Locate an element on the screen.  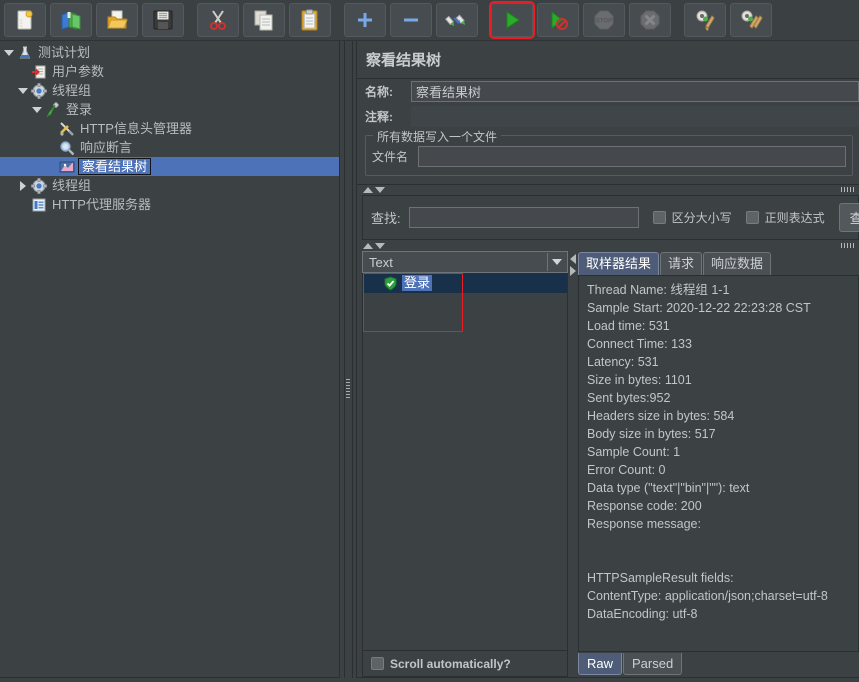
green-shield-check-icon is located at coordinates (390, 283).